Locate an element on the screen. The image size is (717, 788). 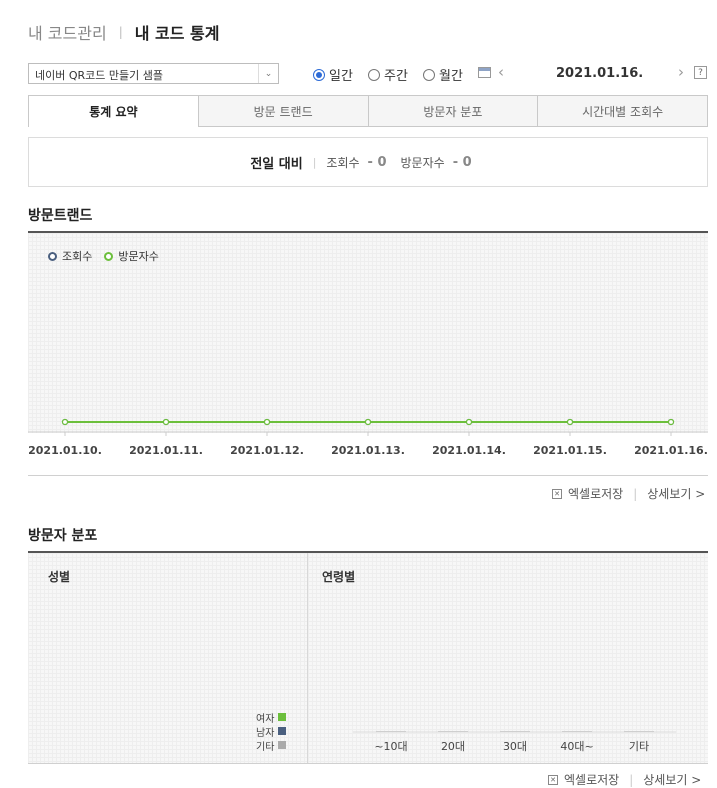
x-tick-label: 2021.01.16. is located at coordinates (671, 450).